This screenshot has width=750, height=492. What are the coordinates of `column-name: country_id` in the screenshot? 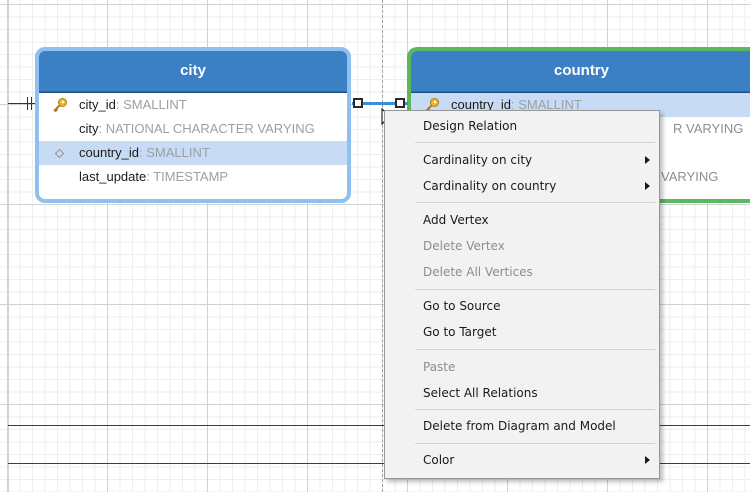 It's located at (109, 152).